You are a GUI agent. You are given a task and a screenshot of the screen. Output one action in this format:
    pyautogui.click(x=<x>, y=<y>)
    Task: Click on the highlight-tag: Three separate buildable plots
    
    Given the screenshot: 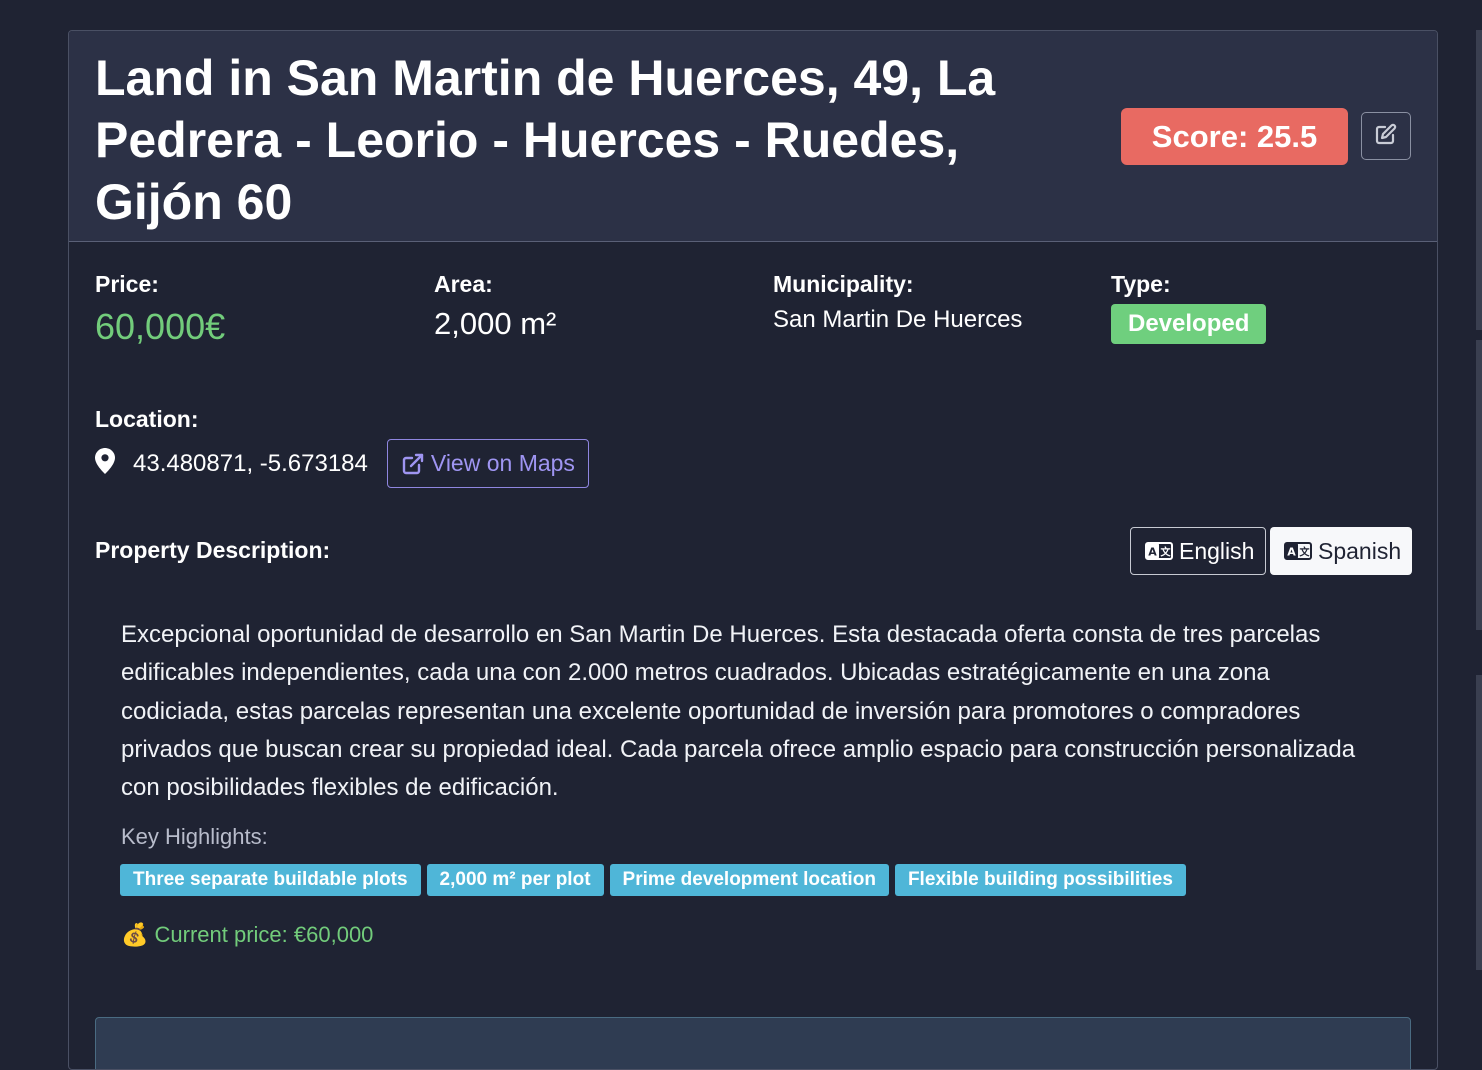 What is the action you would take?
    pyautogui.click(x=270, y=880)
    